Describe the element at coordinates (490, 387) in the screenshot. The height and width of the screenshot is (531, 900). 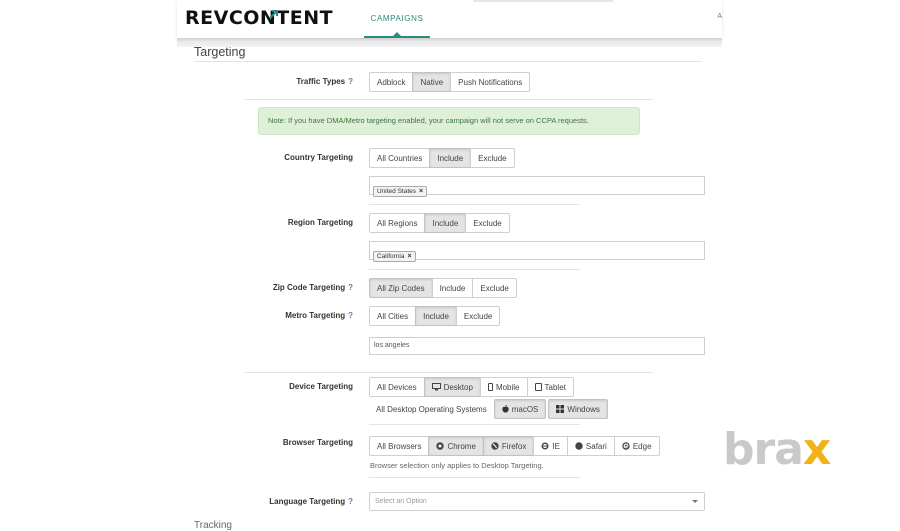
I see `phone-icon` at that location.